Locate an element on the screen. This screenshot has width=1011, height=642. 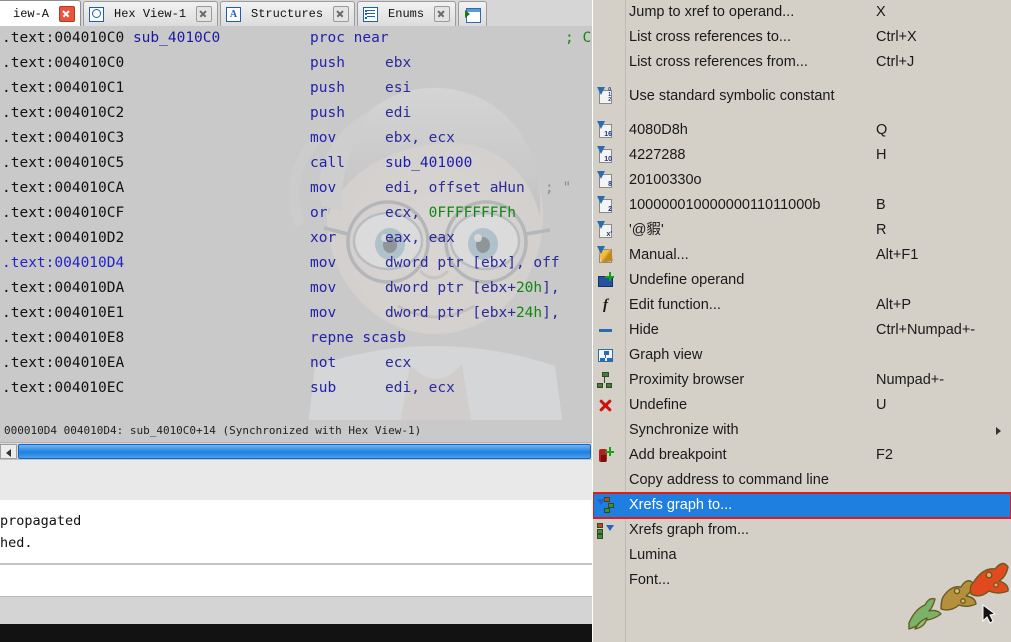
tab-enums: Enums is located at coordinates (407, 13).